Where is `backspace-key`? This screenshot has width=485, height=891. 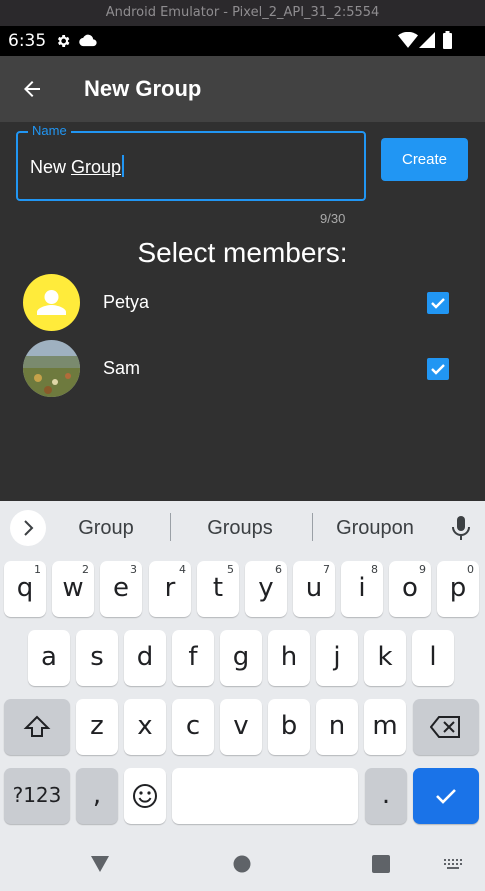
backspace-key is located at coordinates (446, 727).